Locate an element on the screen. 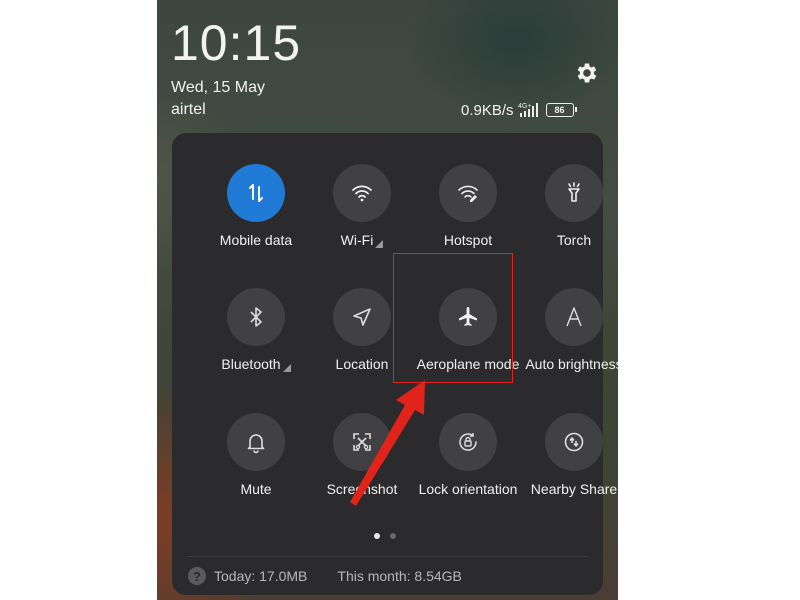 This screenshot has height=600, width=800. nearby-share-toggle is located at coordinates (574, 442).